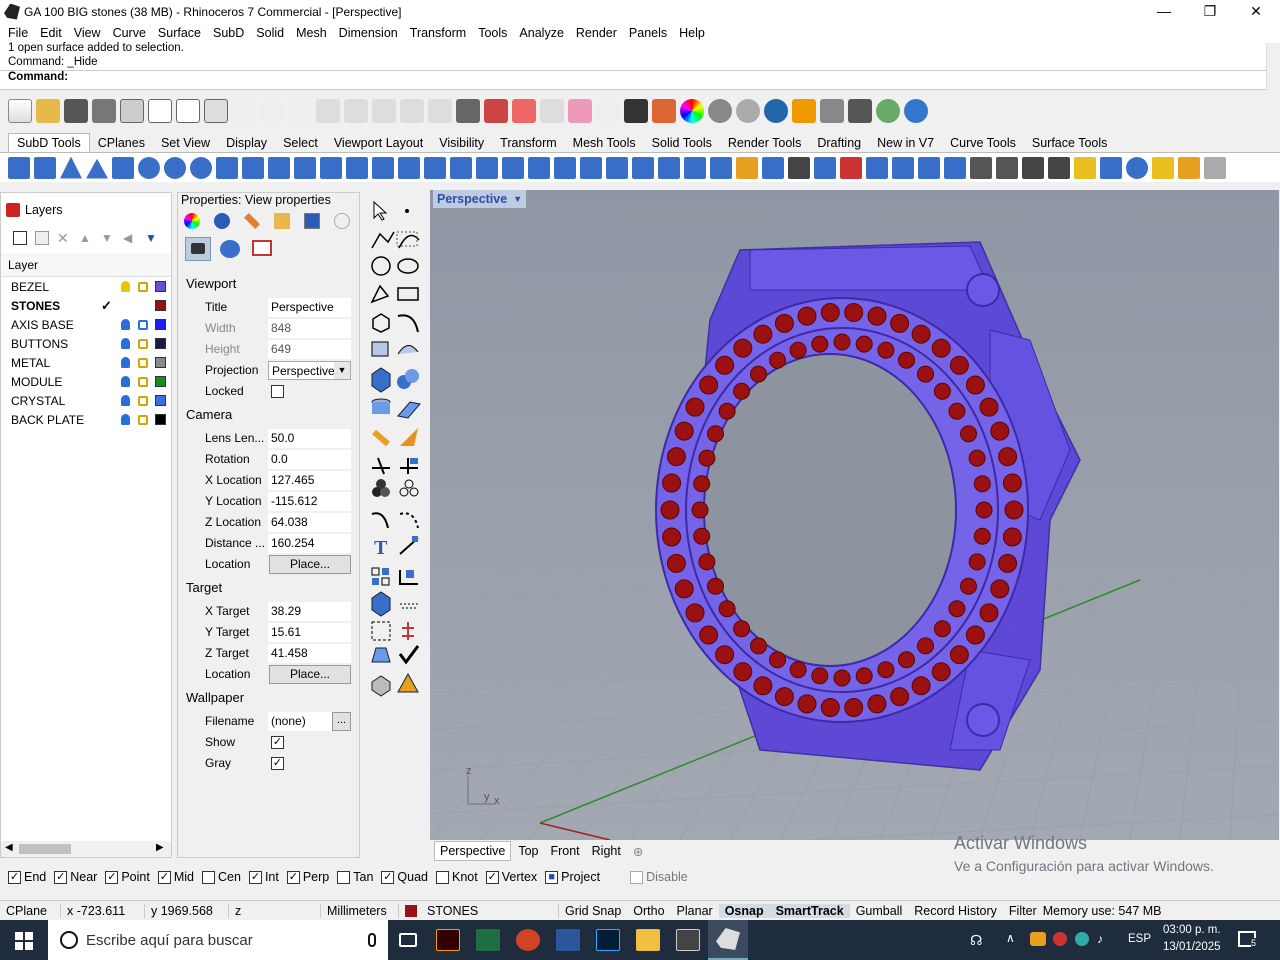 This screenshot has width=1280, height=960. I want to click on command-scrollbar, so click(1273, 66).